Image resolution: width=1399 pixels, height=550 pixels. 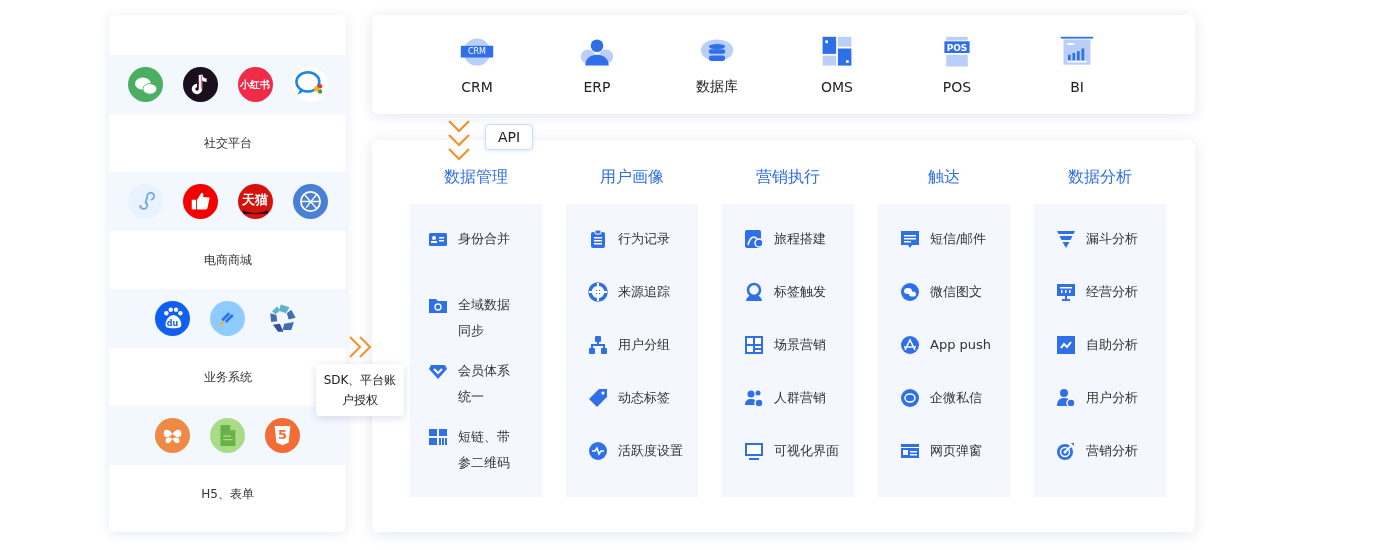 What do you see at coordinates (1100, 177) in the screenshot?
I see `module-title: 数据分析` at bounding box center [1100, 177].